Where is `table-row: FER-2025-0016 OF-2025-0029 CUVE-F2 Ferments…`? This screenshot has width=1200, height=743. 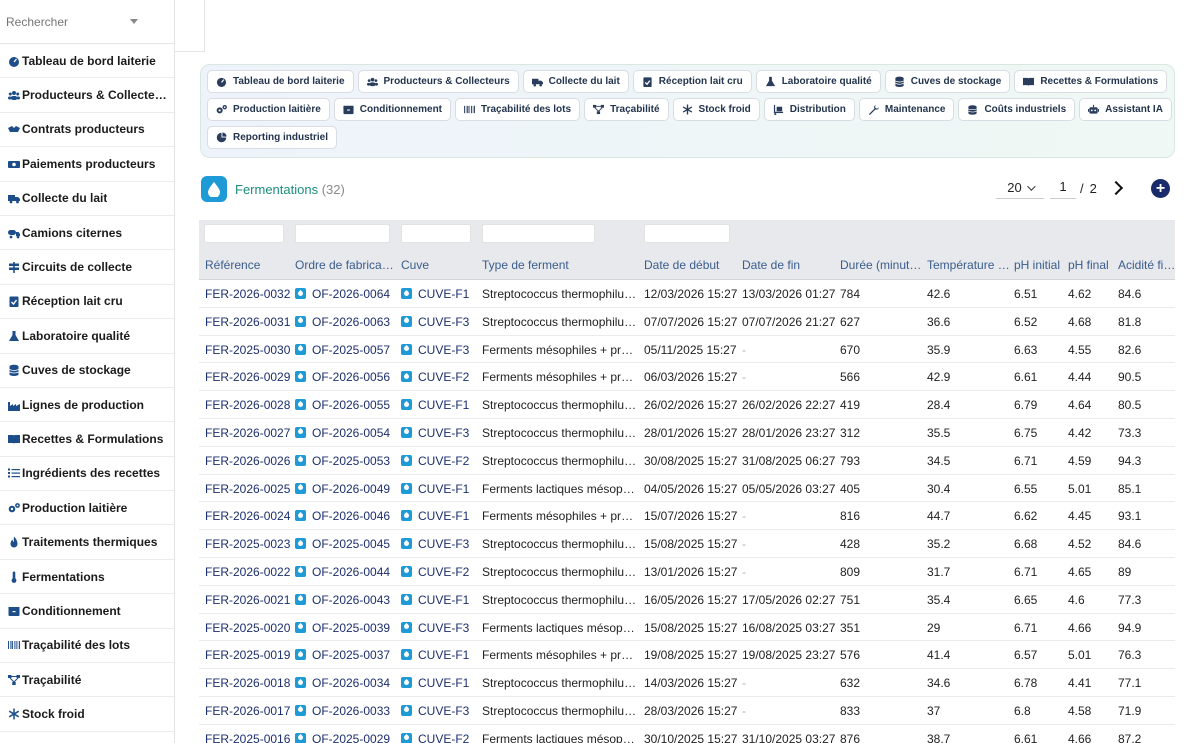
table-row: FER-2025-0016 OF-2025-0029 CUVE-F2 Ferments… is located at coordinates (687, 733).